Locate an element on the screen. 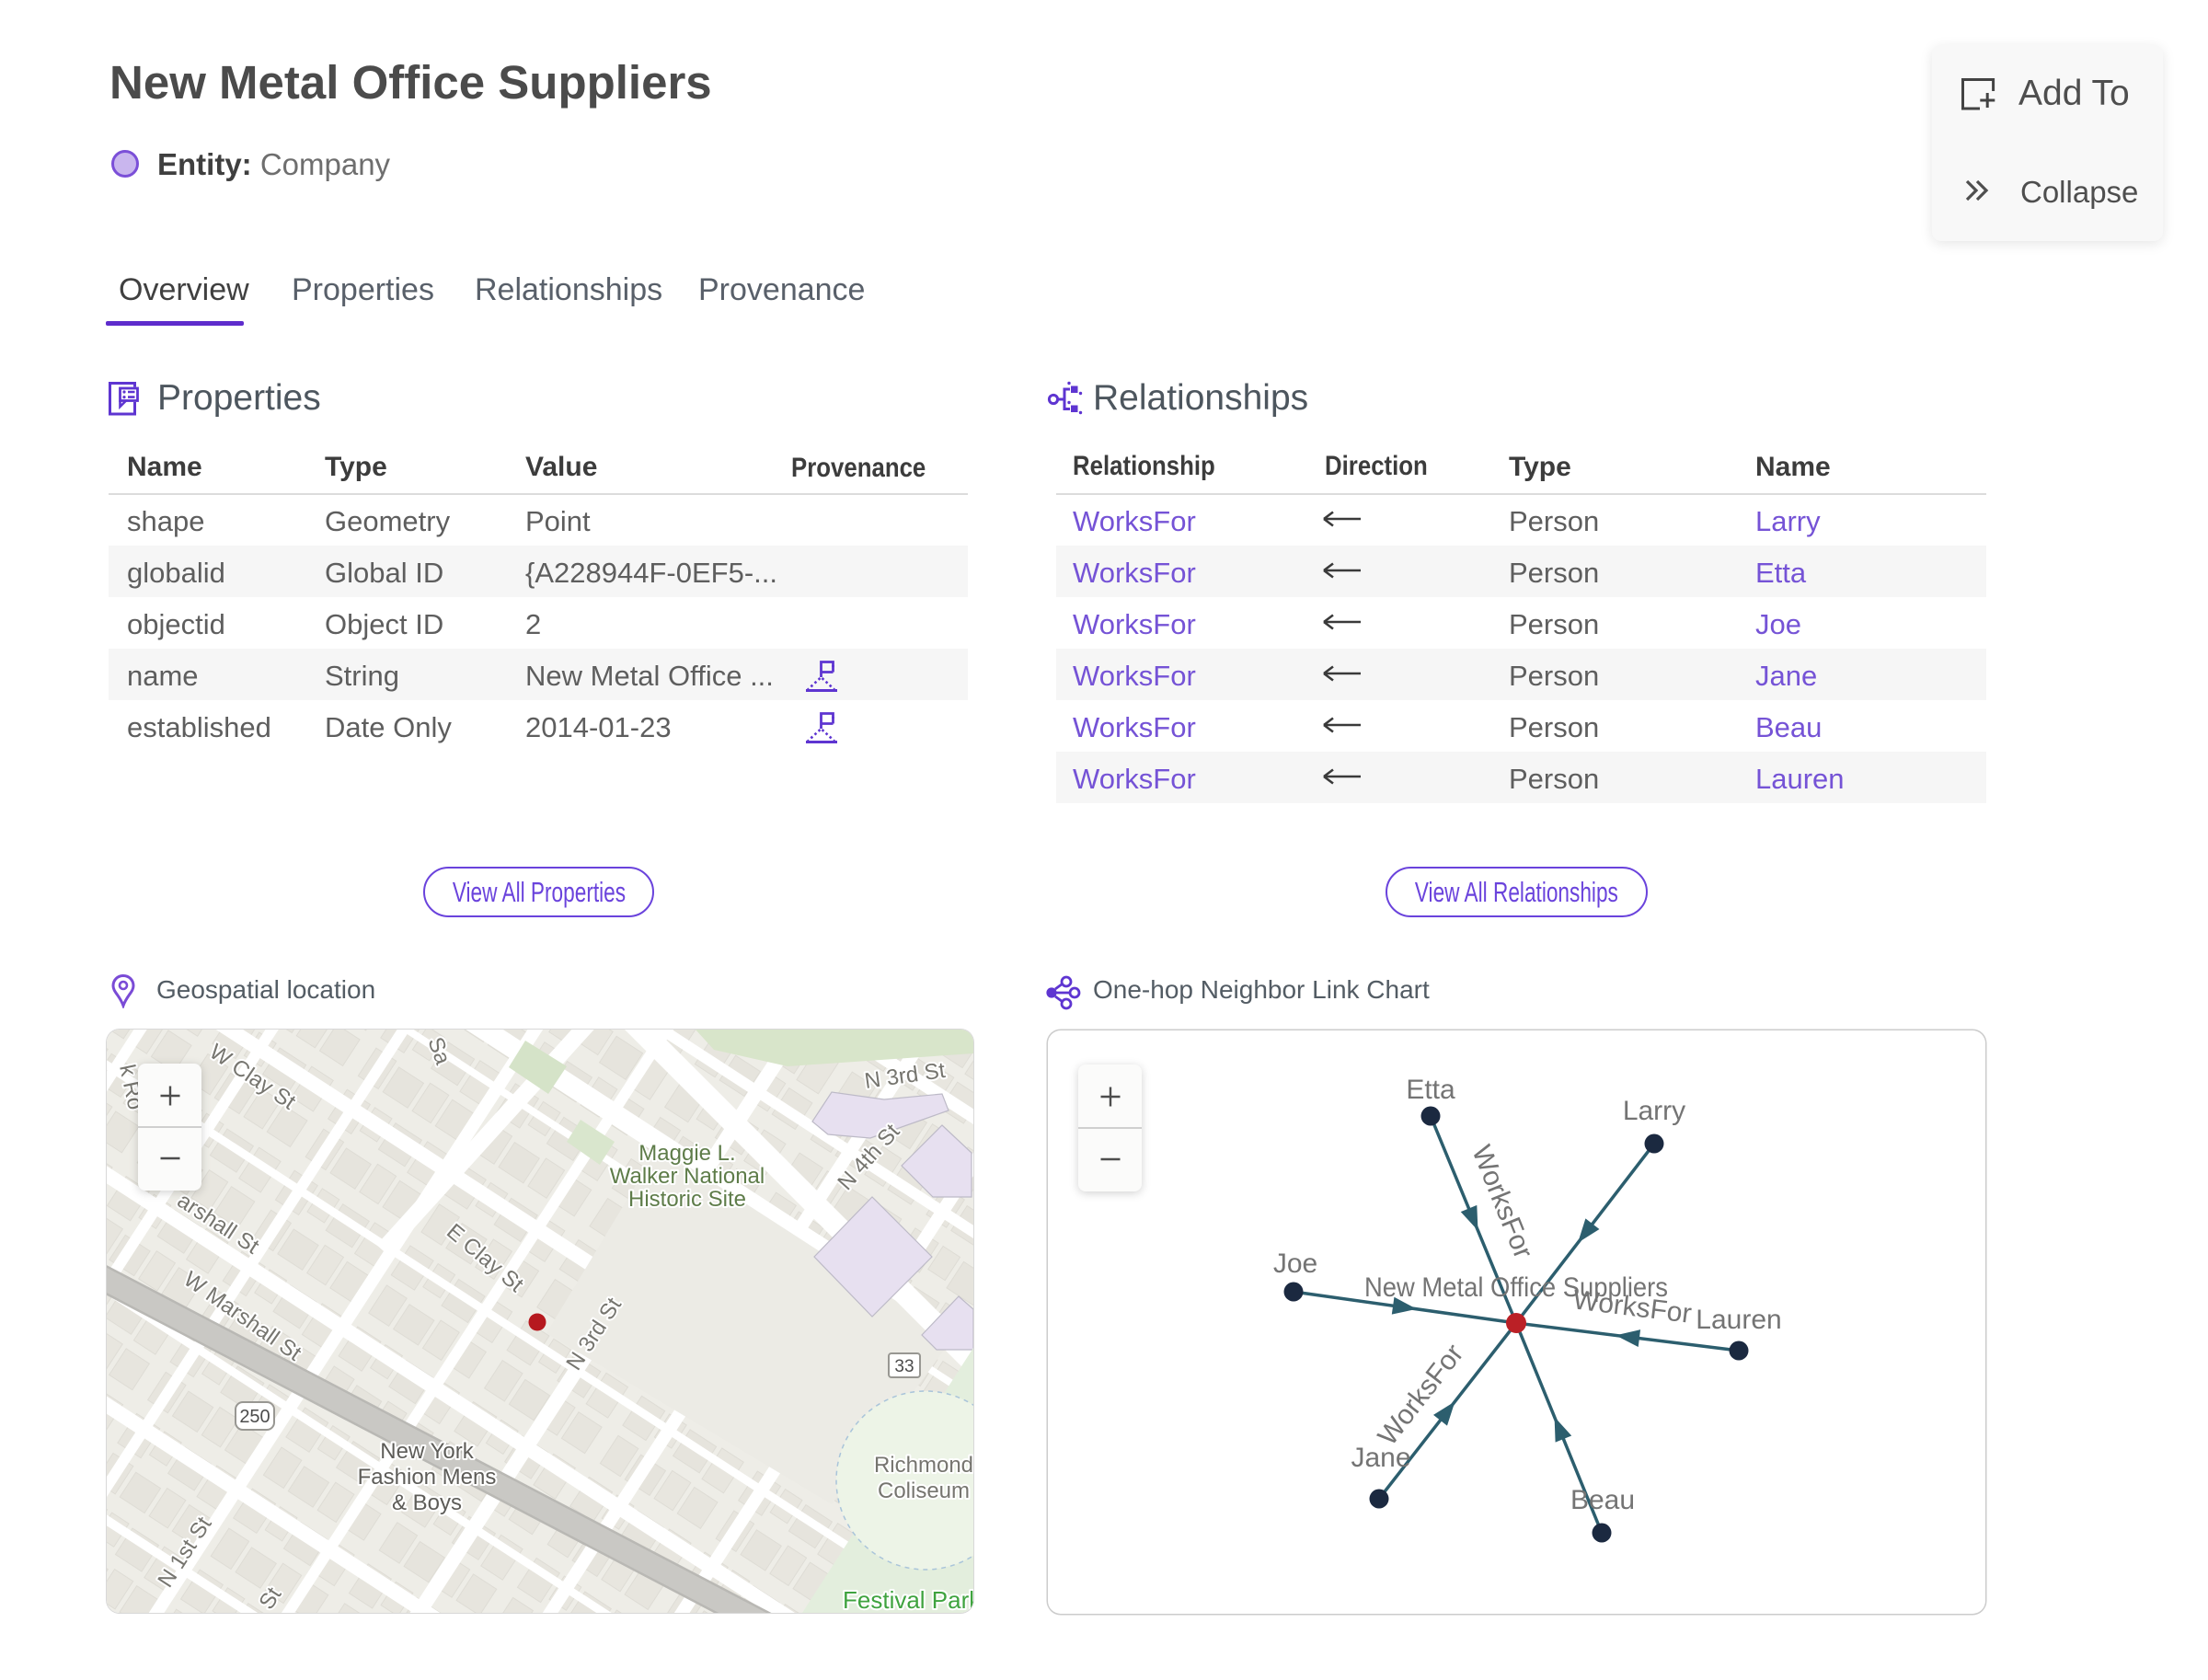 The height and width of the screenshot is (1680, 2208). svg-text: Beau is located at coordinates (1602, 1500).